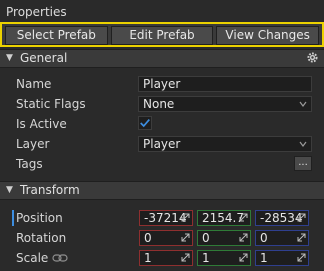 The width and height of the screenshot is (324, 271). Describe the element at coordinates (29, 164) in the screenshot. I see `tags-label: Tags` at that location.